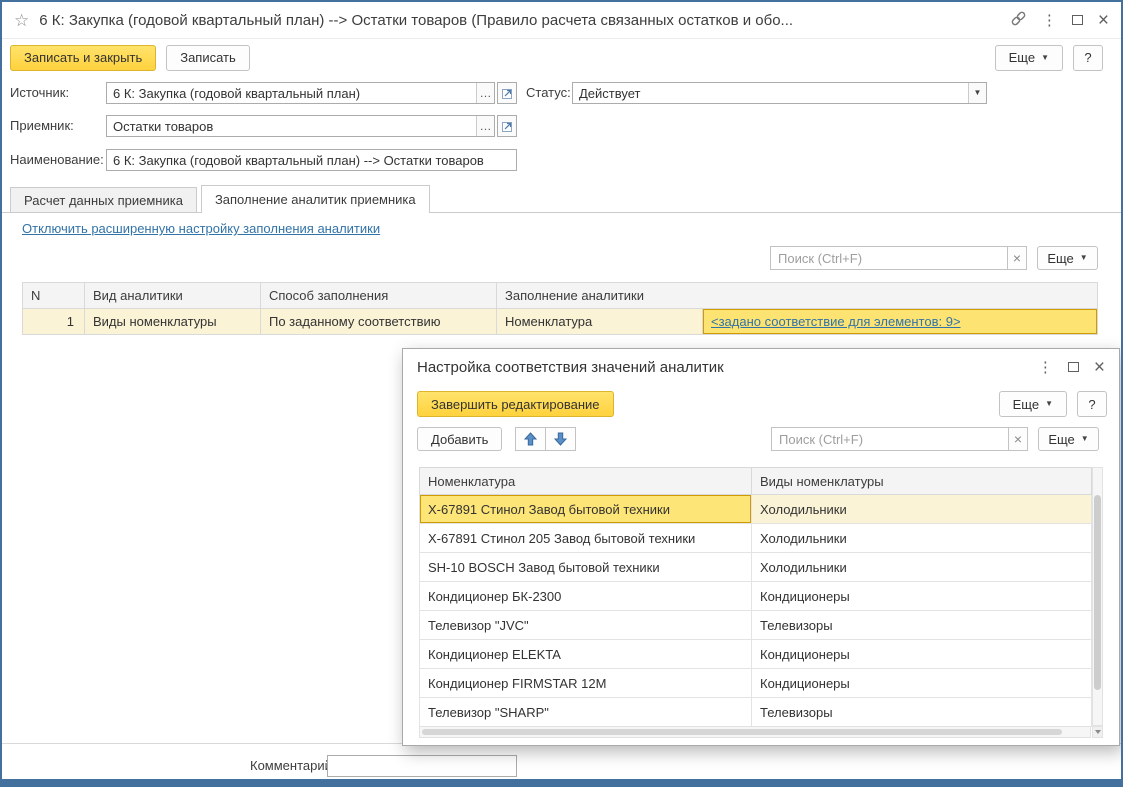 Image resolution: width=1123 pixels, height=787 pixels. I want to click on save-and-close-button: Записать и закрыть, so click(83, 57).